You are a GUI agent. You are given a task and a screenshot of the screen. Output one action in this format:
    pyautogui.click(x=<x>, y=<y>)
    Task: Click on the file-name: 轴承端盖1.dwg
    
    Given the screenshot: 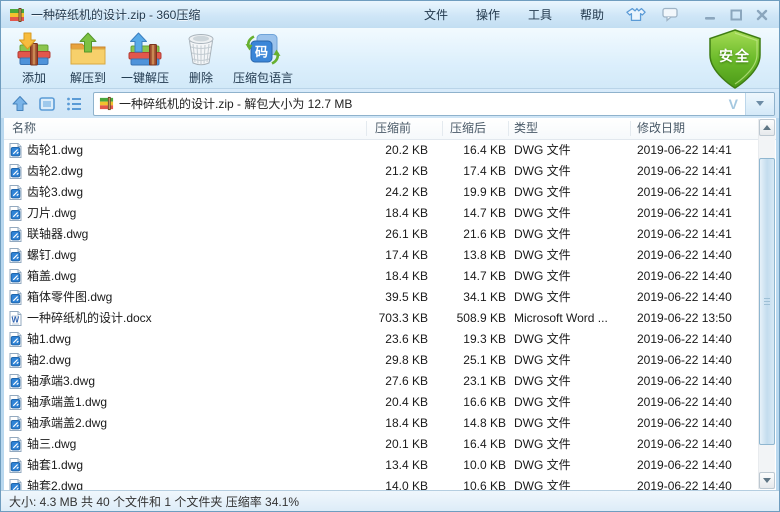 What is the action you would take?
    pyautogui.click(x=67, y=402)
    